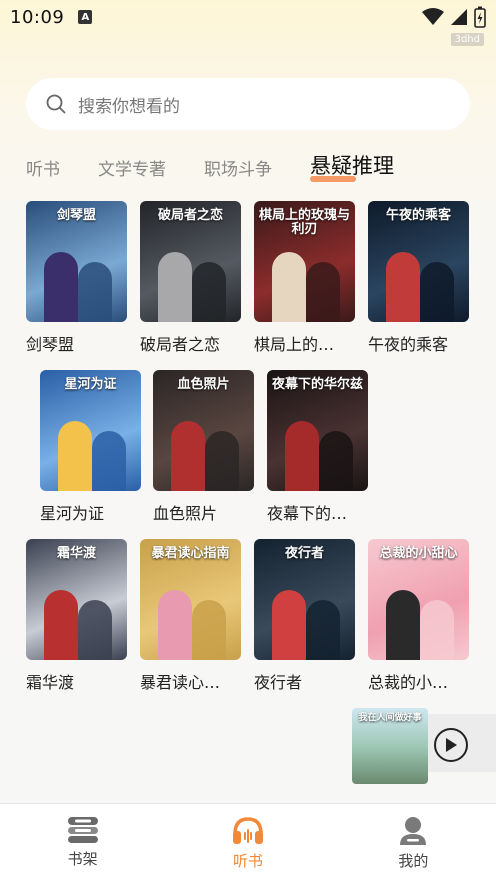 The height and width of the screenshot is (881, 496). I want to click on book-card: 星河为证 星河为证, so click(90, 447).